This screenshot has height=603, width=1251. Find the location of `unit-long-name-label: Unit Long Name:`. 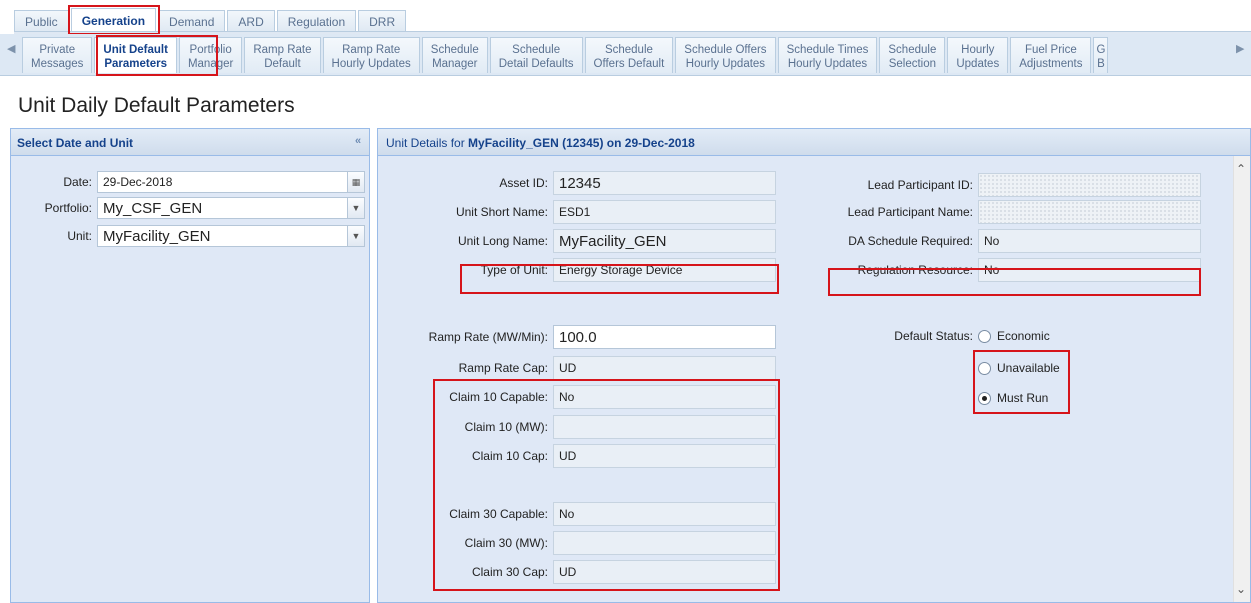

unit-long-name-label: Unit Long Name: is located at coordinates (502, 241).